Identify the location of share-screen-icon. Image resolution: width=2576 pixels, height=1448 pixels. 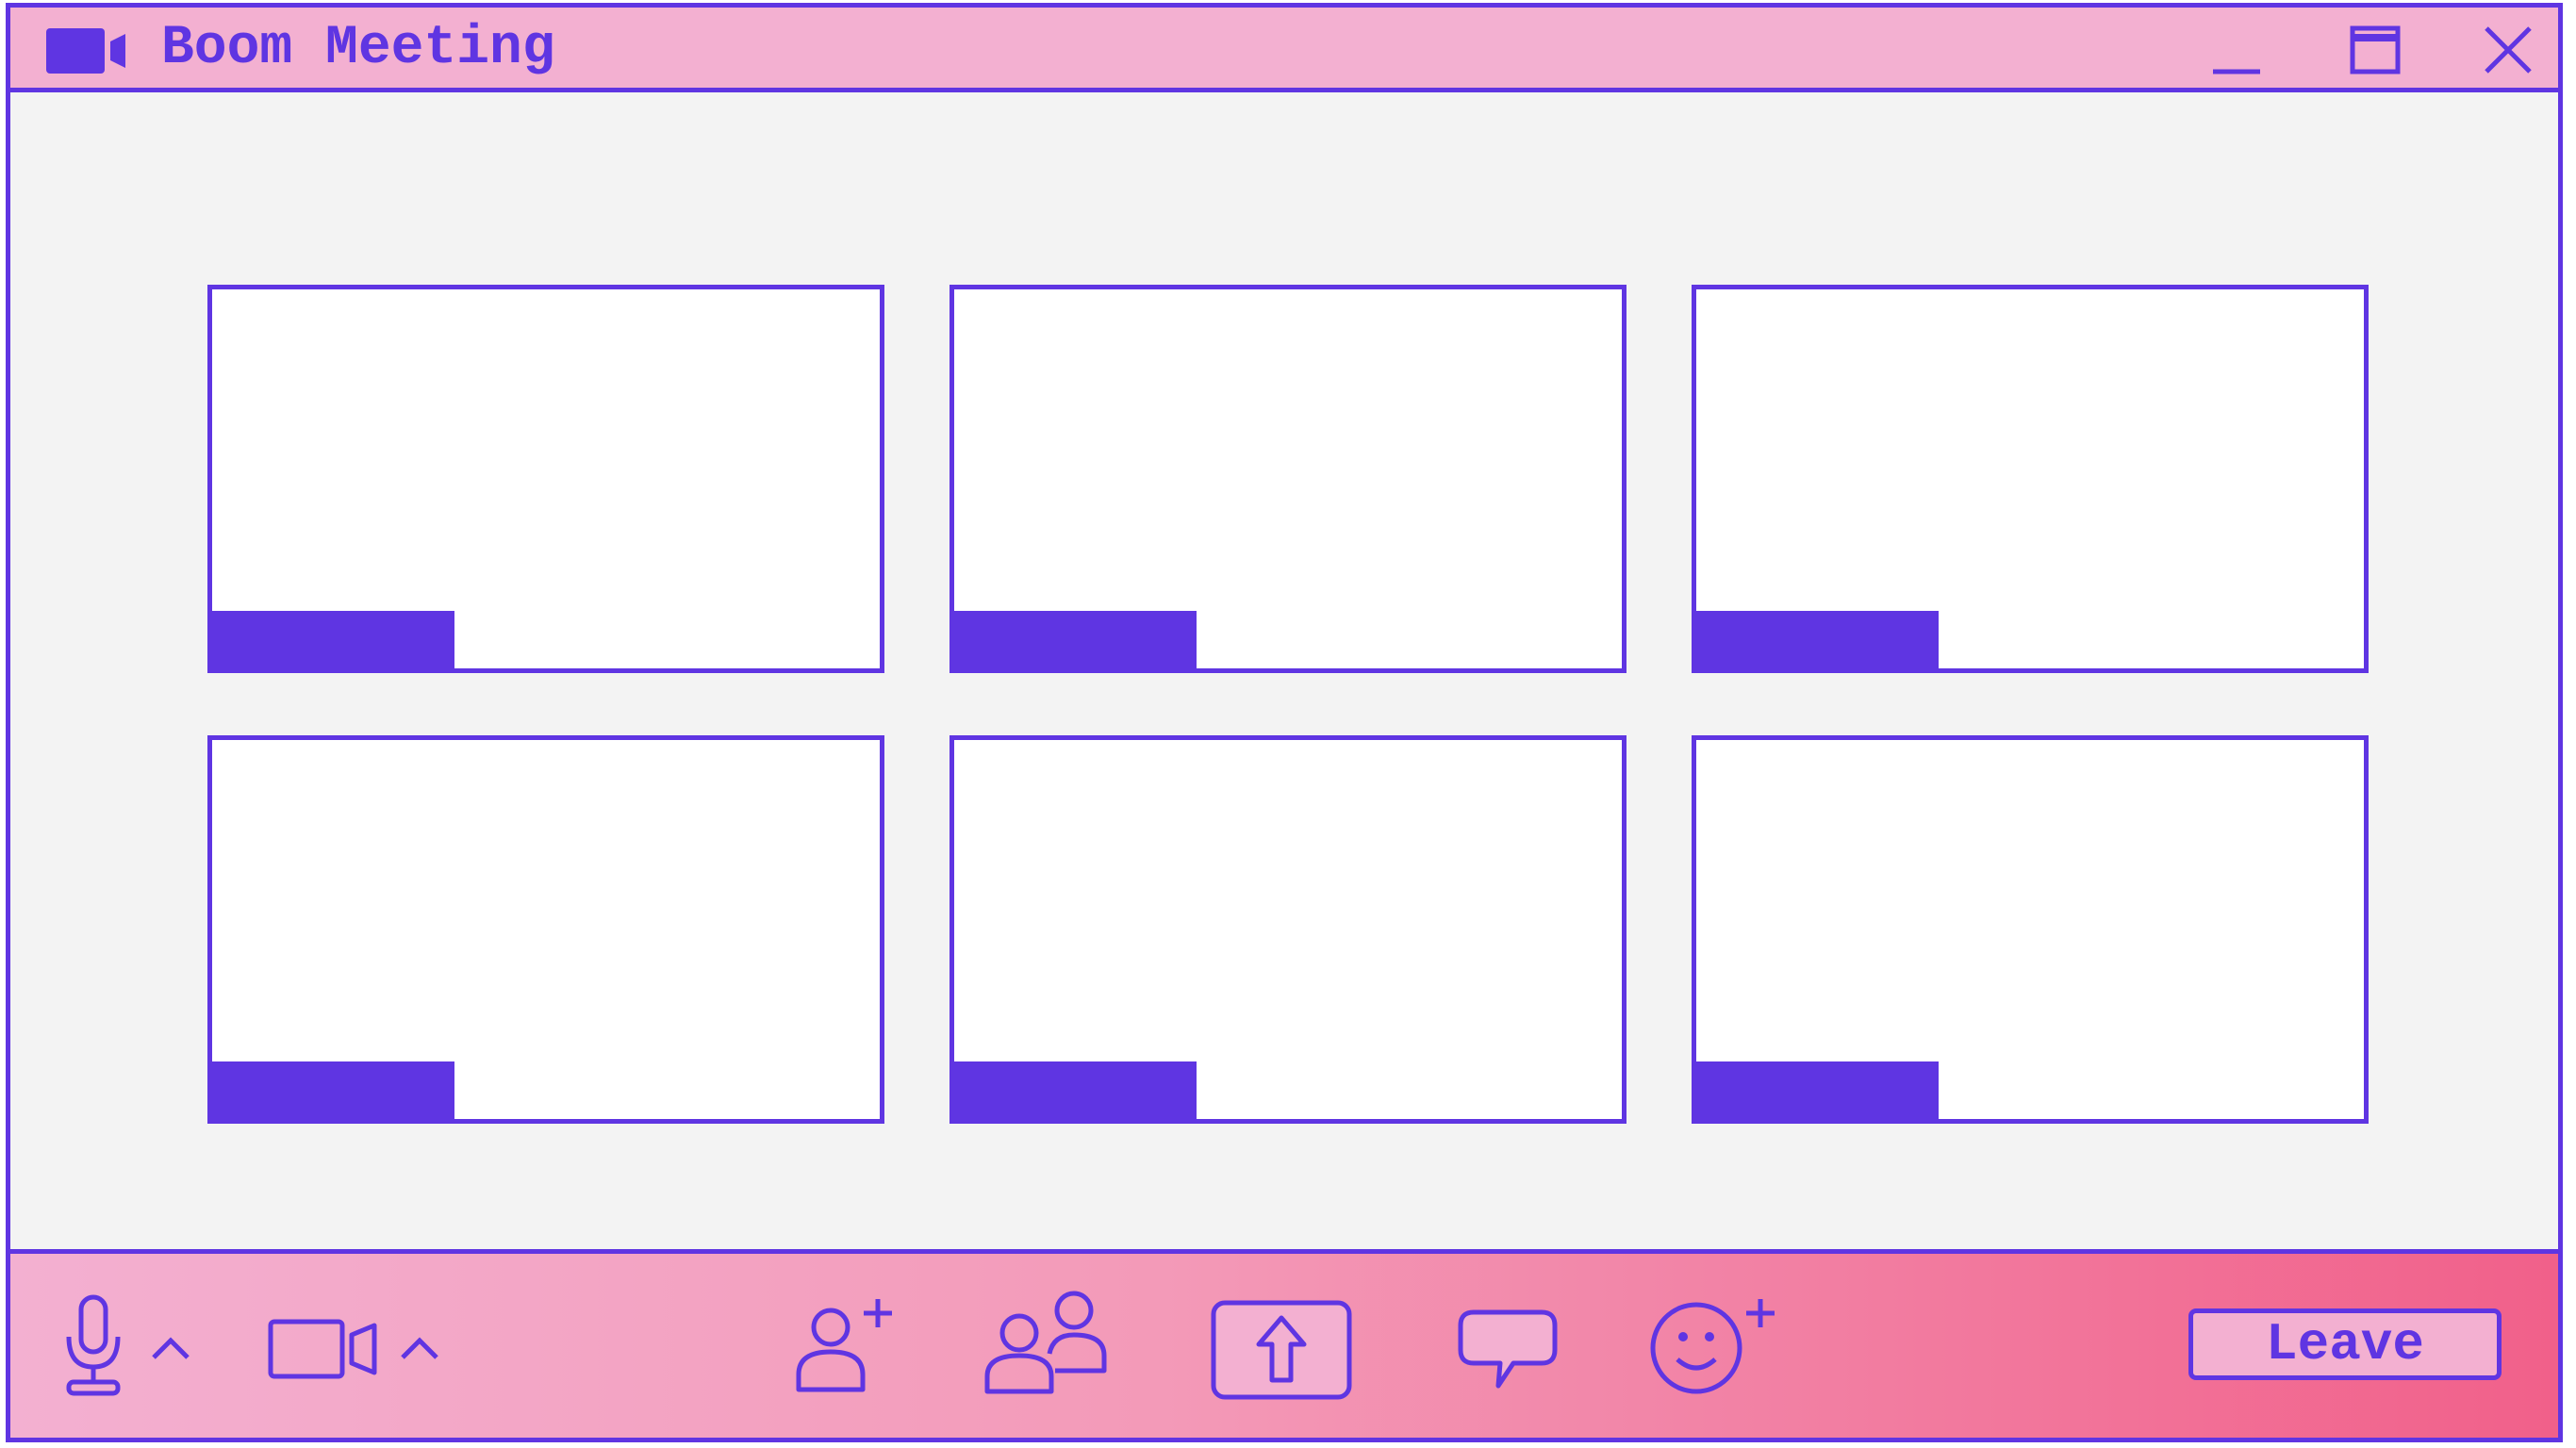
(1281, 1350).